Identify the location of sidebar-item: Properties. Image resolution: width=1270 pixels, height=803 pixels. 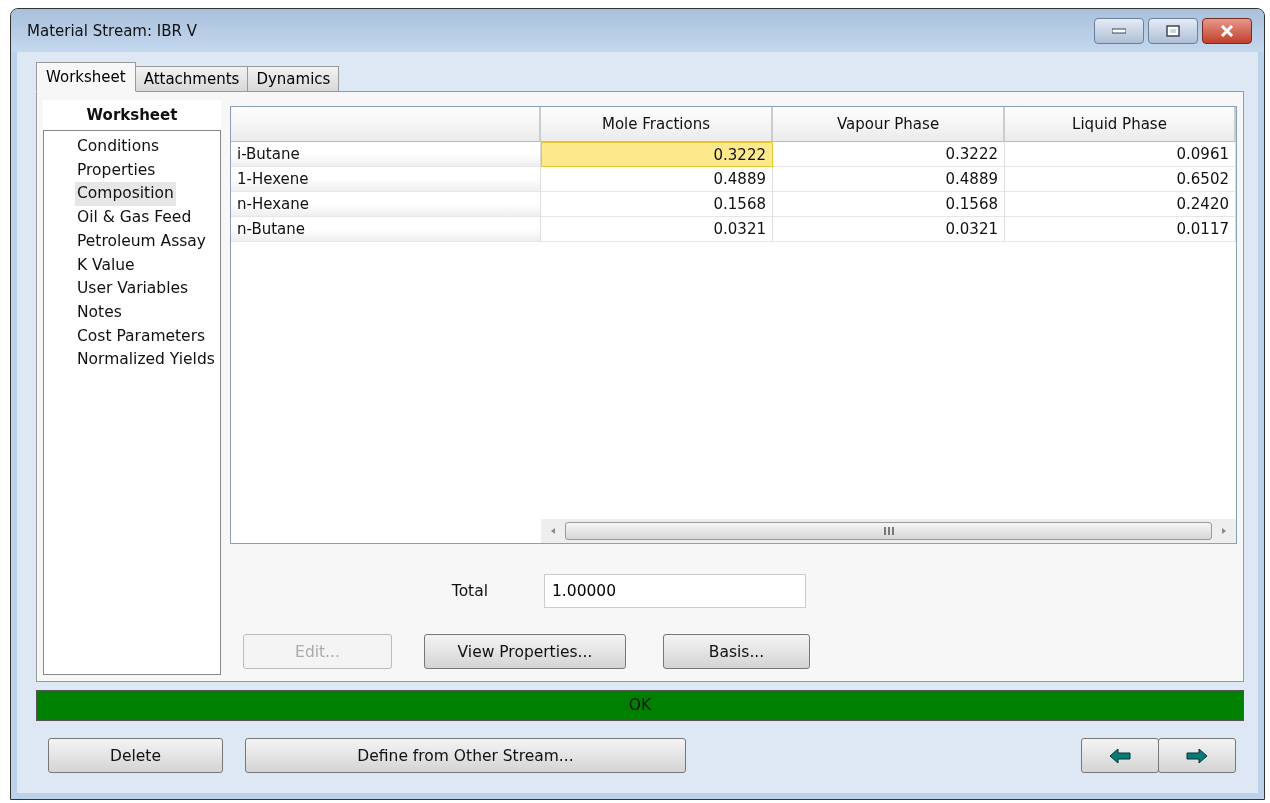
(116, 170).